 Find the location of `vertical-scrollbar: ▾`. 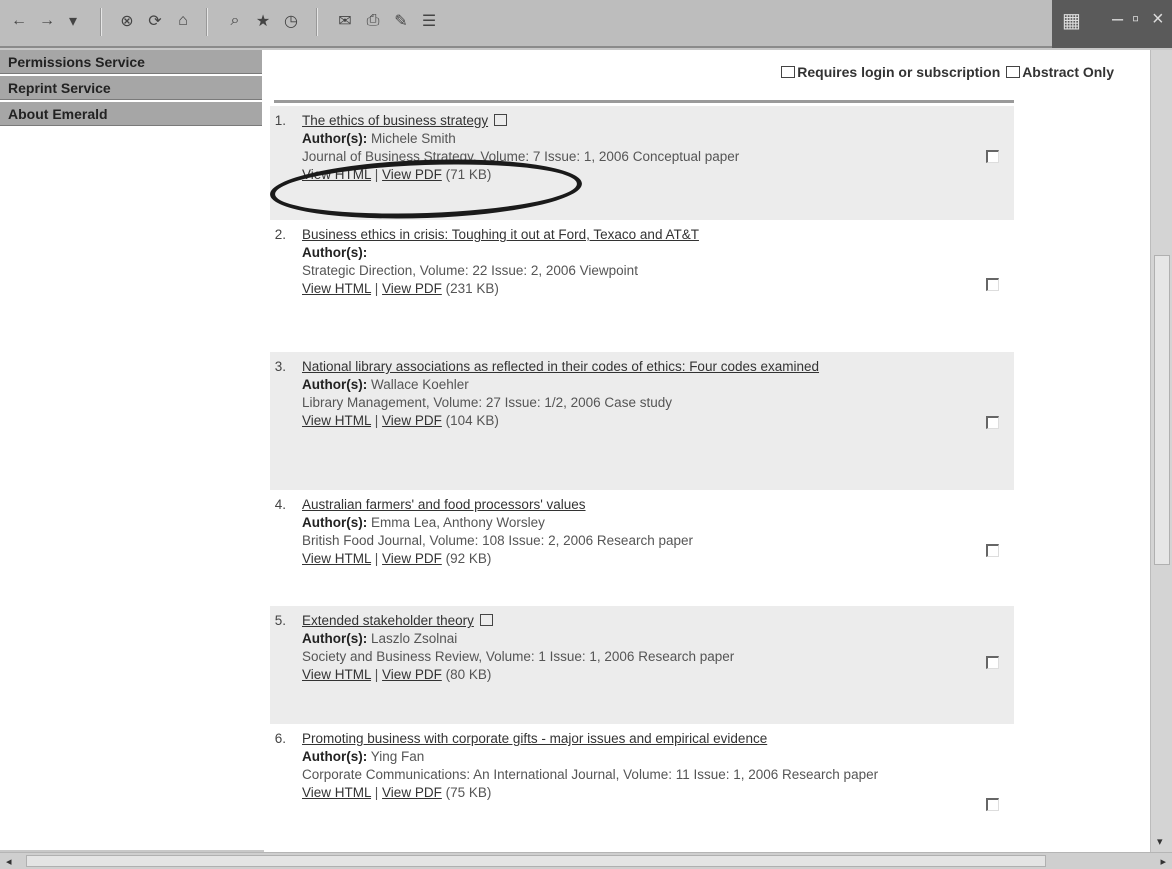

vertical-scrollbar: ▾ is located at coordinates (1161, 451).